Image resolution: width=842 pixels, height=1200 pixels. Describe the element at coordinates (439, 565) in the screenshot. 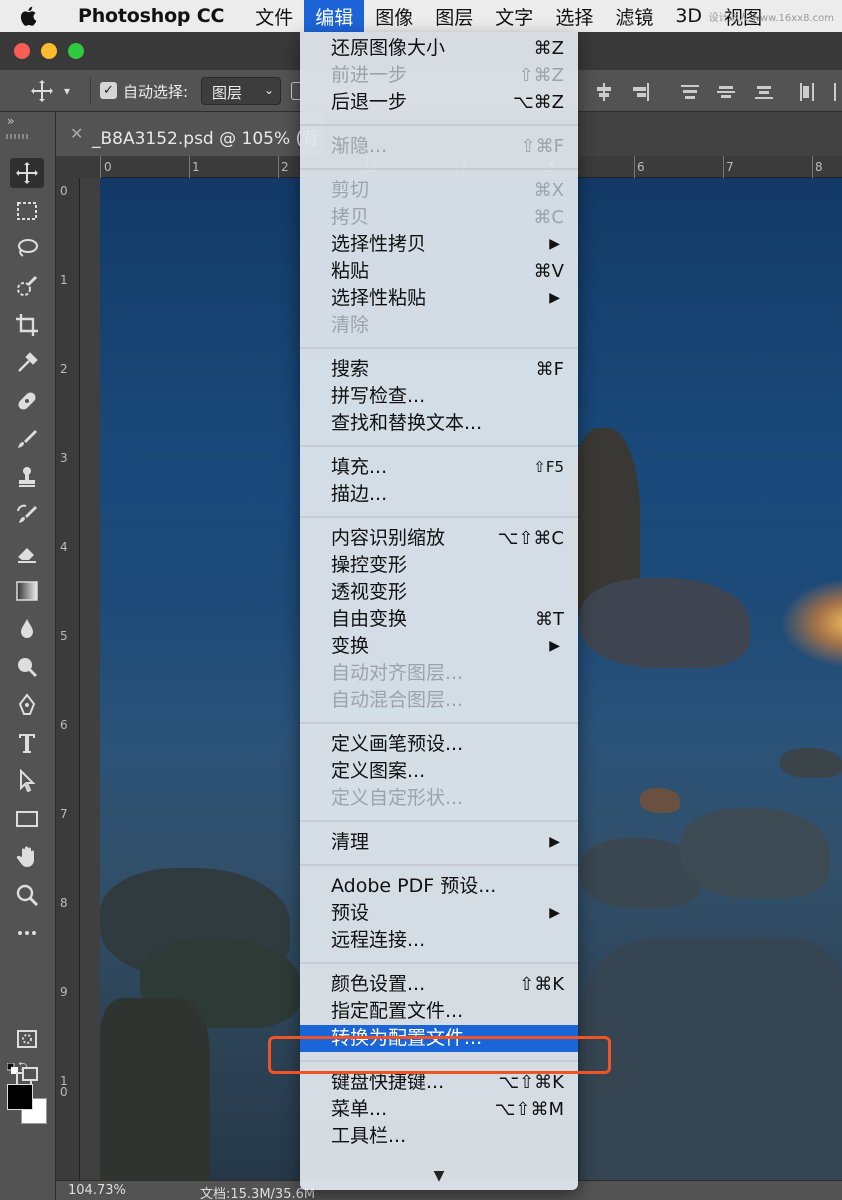

I see `edit-menu-item: 操控变形` at that location.